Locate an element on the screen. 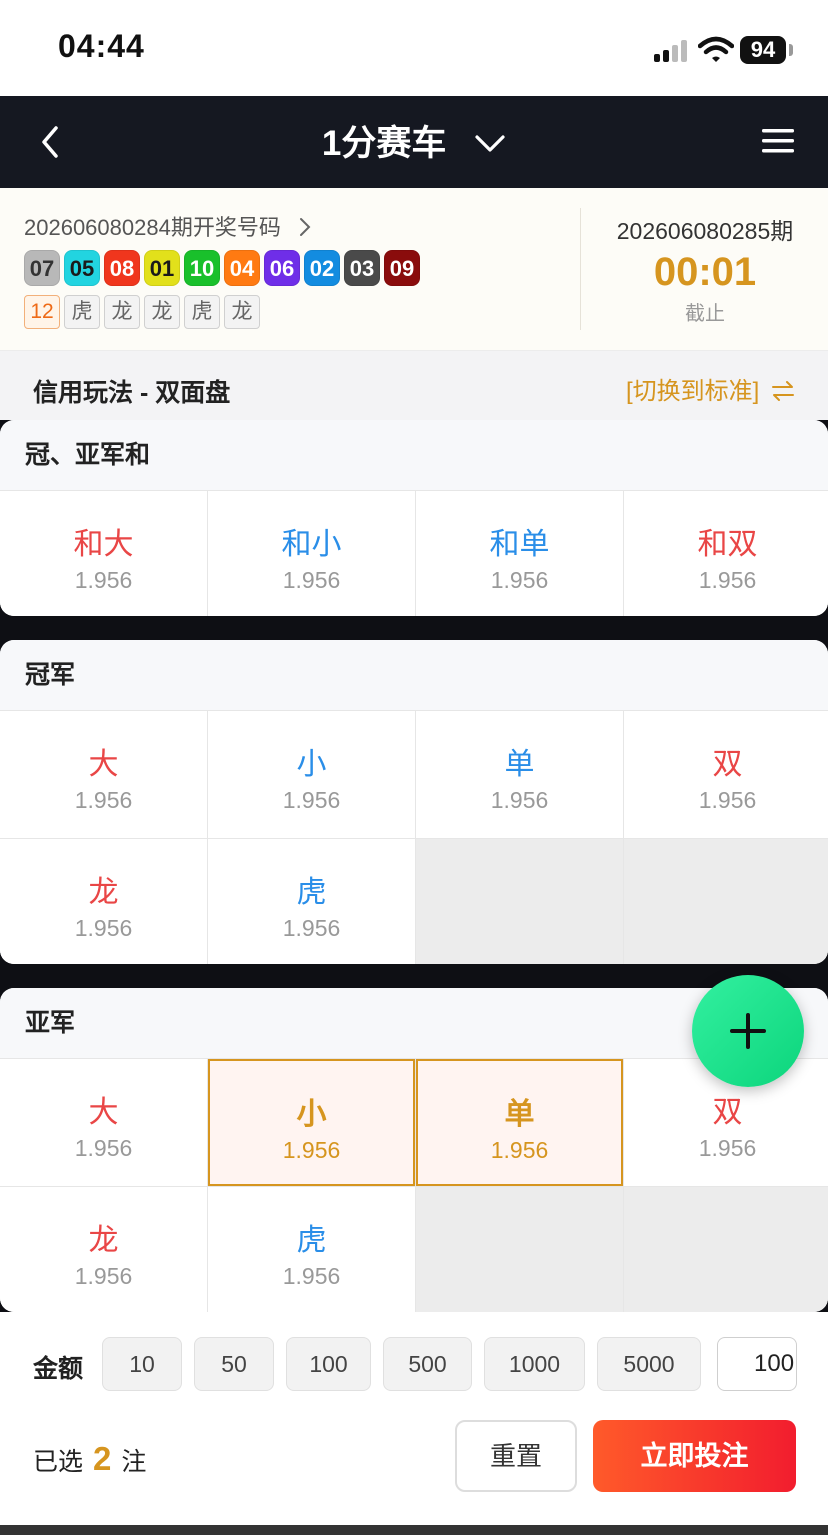  wifi-icon is located at coordinates (716, 49).